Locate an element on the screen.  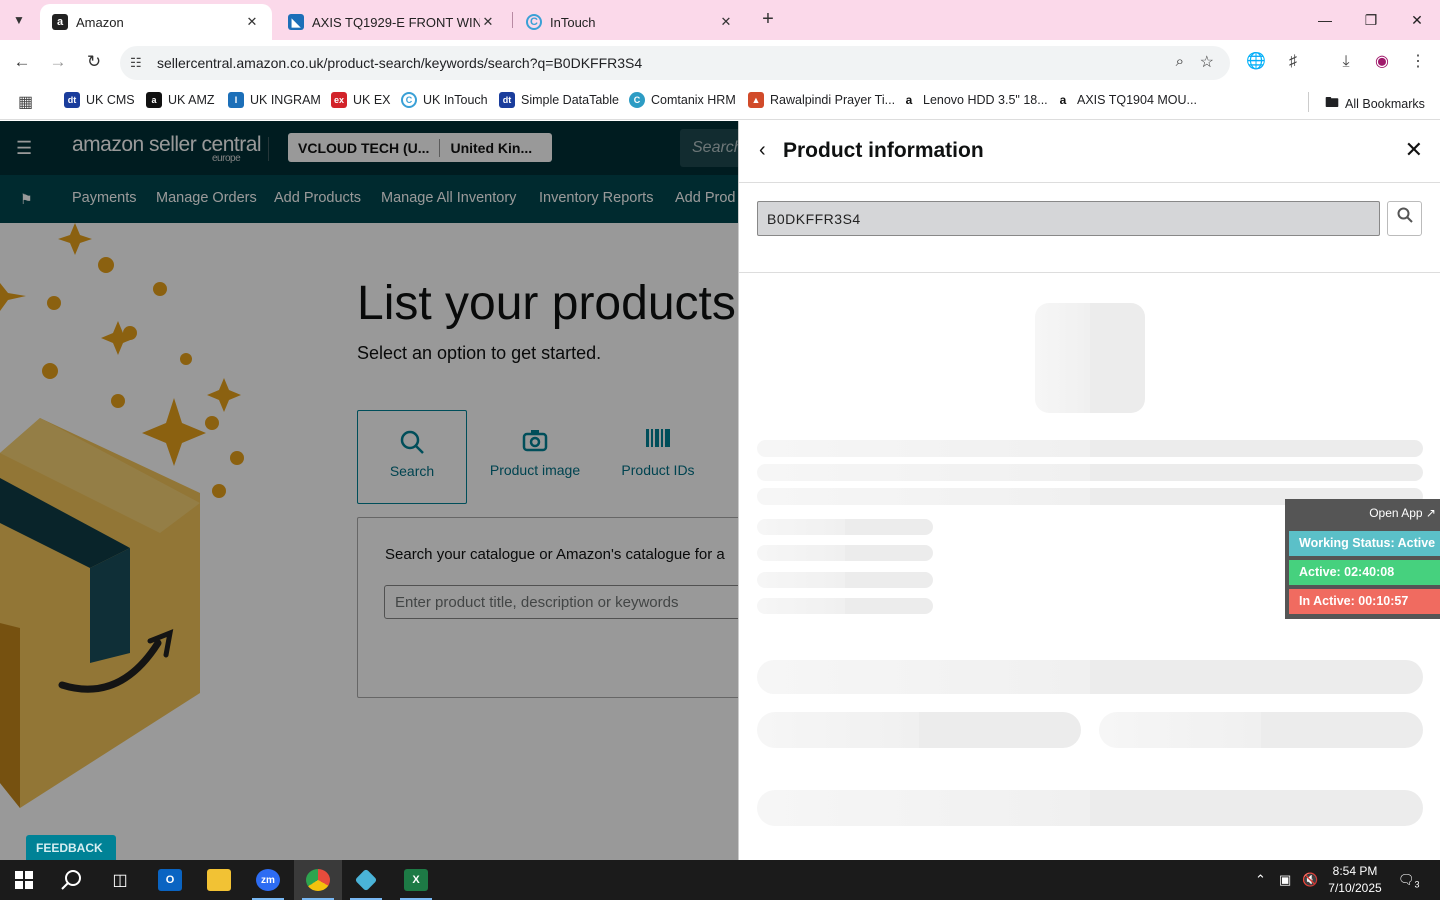
extensions-icon: ♯ is located at coordinates (1293, 62).